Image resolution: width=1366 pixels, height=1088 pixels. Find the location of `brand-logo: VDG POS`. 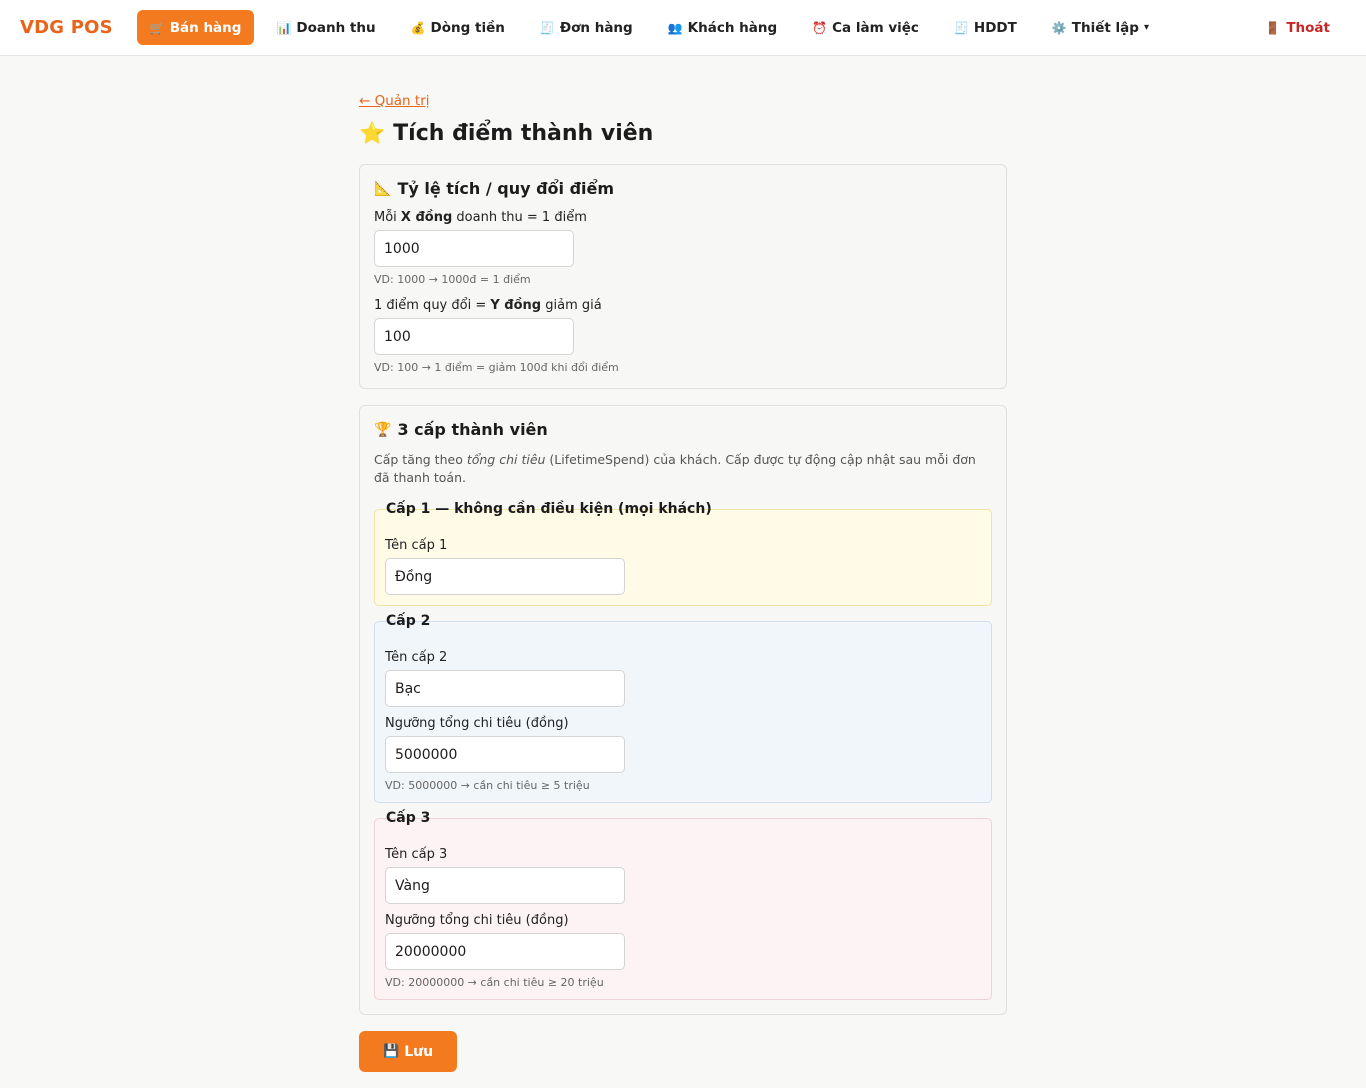

brand-logo: VDG POS is located at coordinates (66, 27).